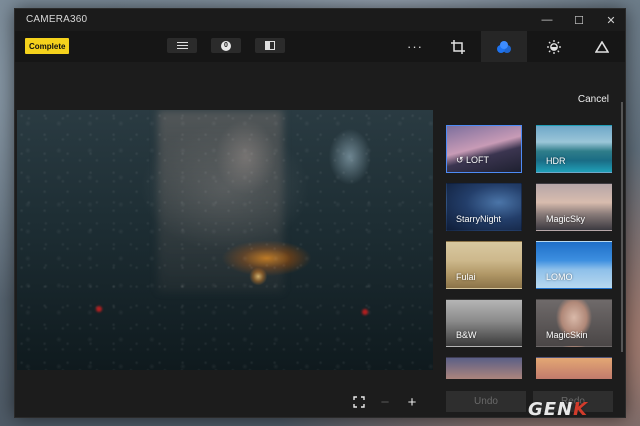 Image resolution: width=640 pixels, height=426 pixels. Describe the element at coordinates (320, 46) in the screenshot. I see `top-toolbar: Complete 0 ···` at that location.